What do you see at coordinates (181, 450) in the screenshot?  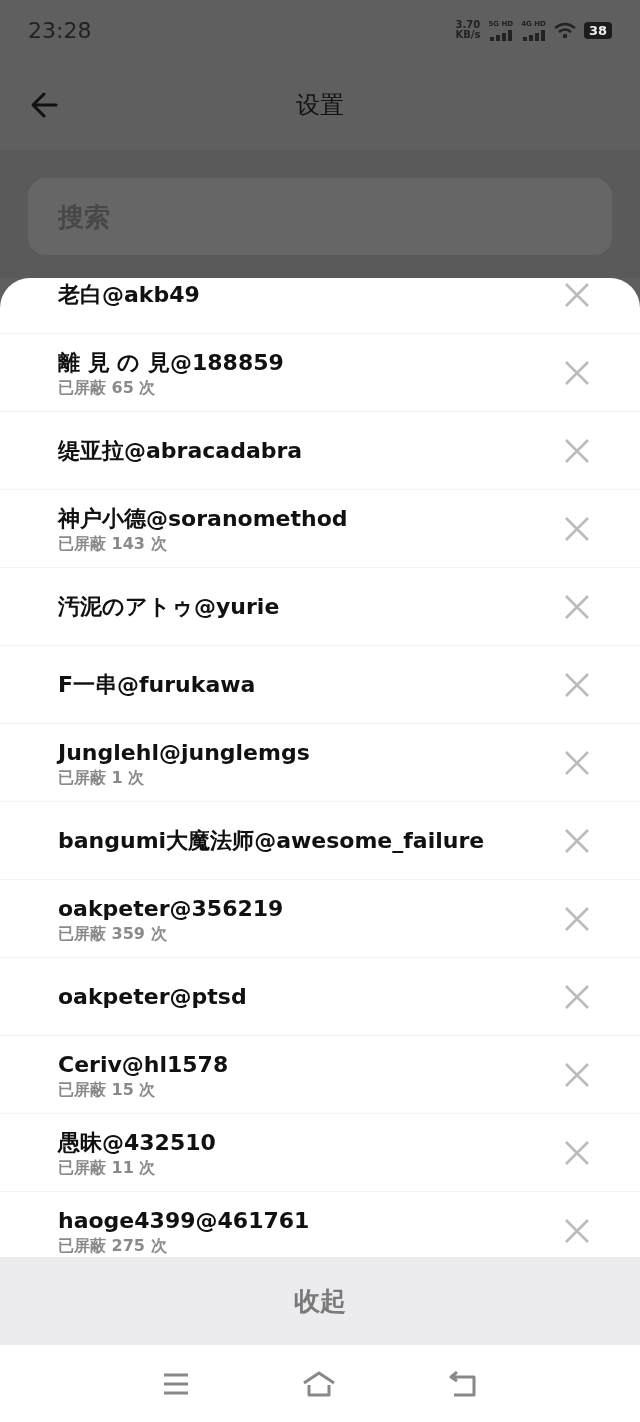 I see `user-name: 缇亚拉@abracadabra` at bounding box center [181, 450].